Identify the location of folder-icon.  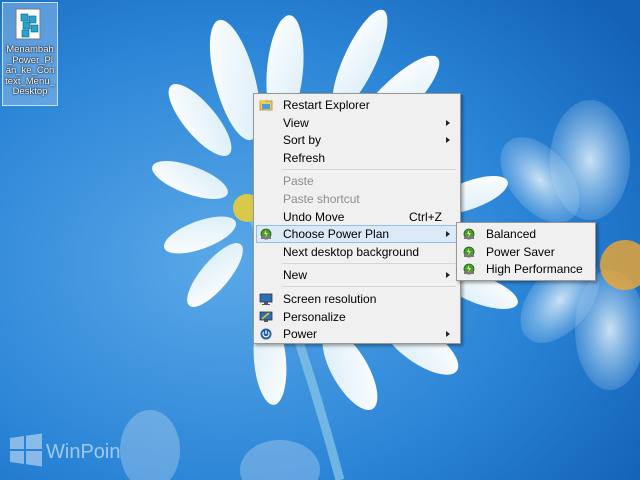
(266, 105).